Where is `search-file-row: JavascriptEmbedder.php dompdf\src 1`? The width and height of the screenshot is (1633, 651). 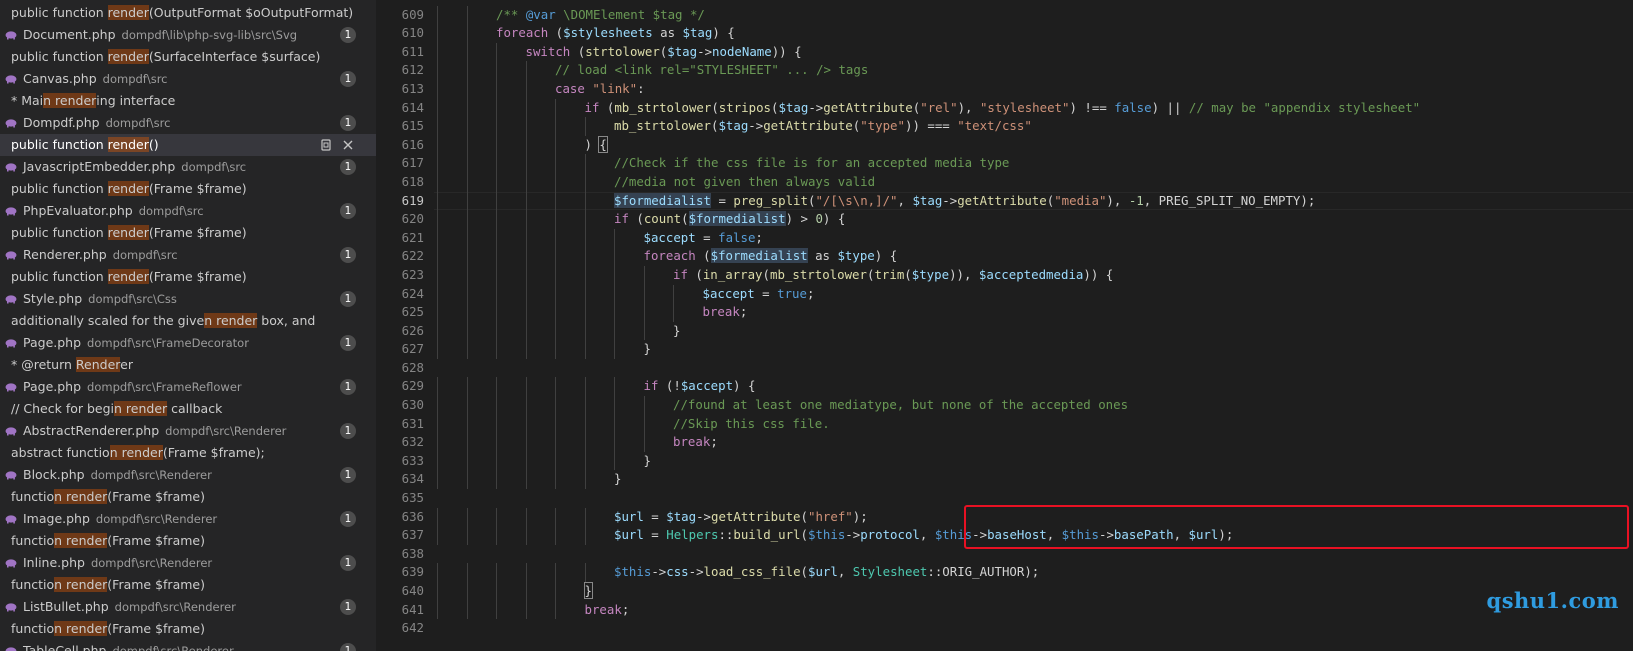 search-file-row: JavascriptEmbedder.php dompdf\src 1 is located at coordinates (188, 167).